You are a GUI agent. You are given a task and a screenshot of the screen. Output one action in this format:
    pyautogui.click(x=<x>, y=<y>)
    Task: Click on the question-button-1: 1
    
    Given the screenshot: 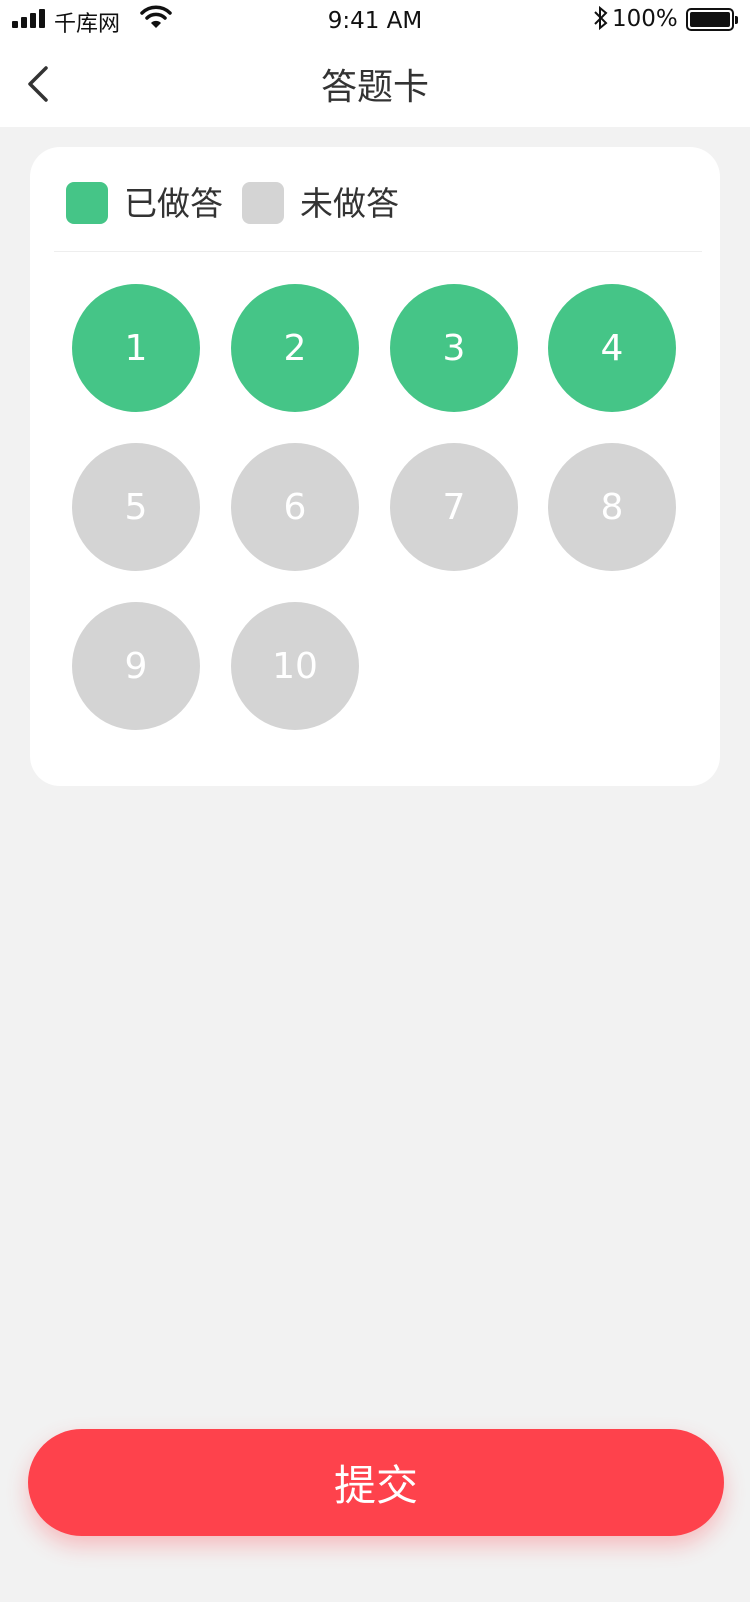 What is the action you would take?
    pyautogui.click(x=136, y=348)
    